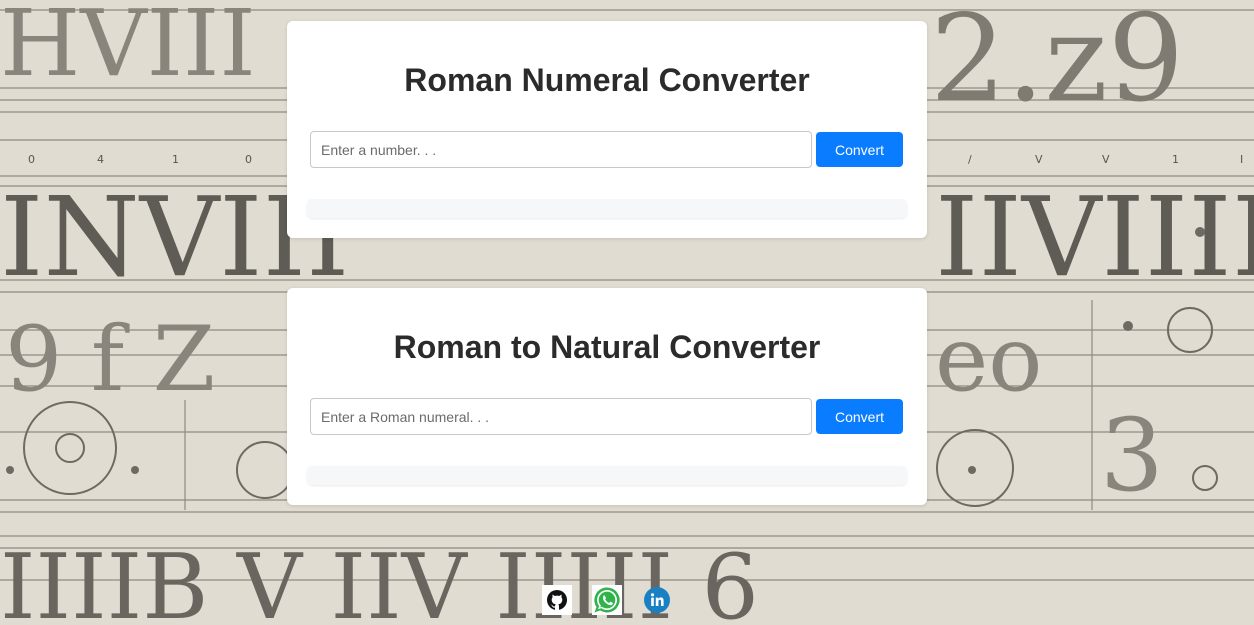  I want to click on linkedin-icon, so click(657, 600).